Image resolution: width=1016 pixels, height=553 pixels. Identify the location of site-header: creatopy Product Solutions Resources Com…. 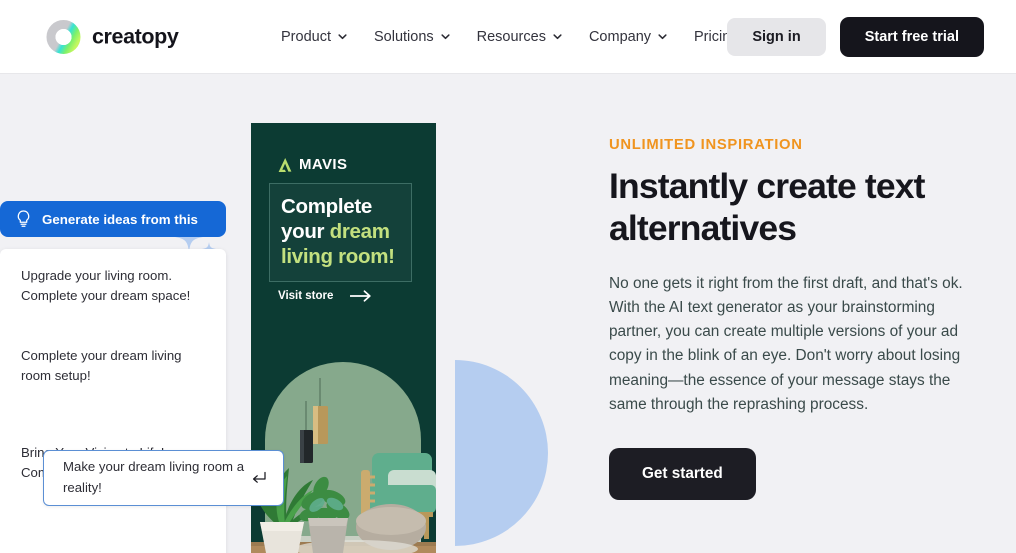
(508, 37).